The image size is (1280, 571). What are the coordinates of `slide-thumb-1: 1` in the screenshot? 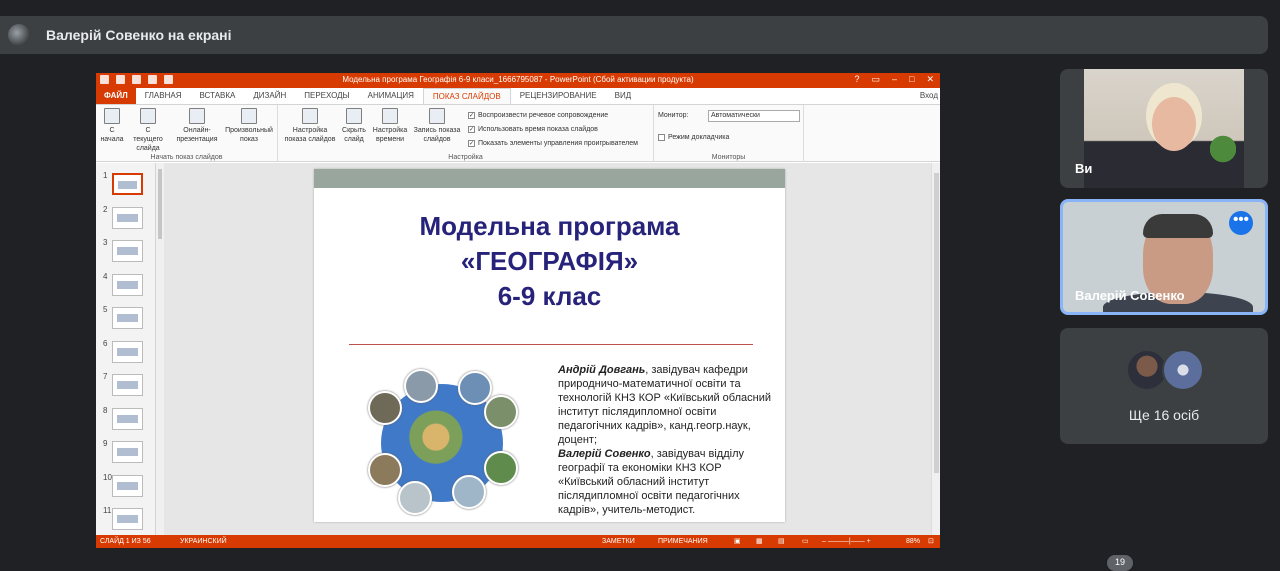 It's located at (126, 185).